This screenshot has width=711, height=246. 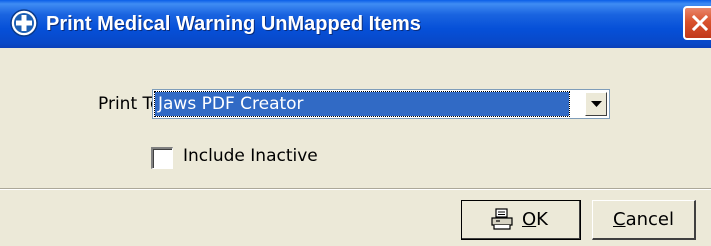 I want to click on ok-button-label: OK, so click(x=535, y=219).